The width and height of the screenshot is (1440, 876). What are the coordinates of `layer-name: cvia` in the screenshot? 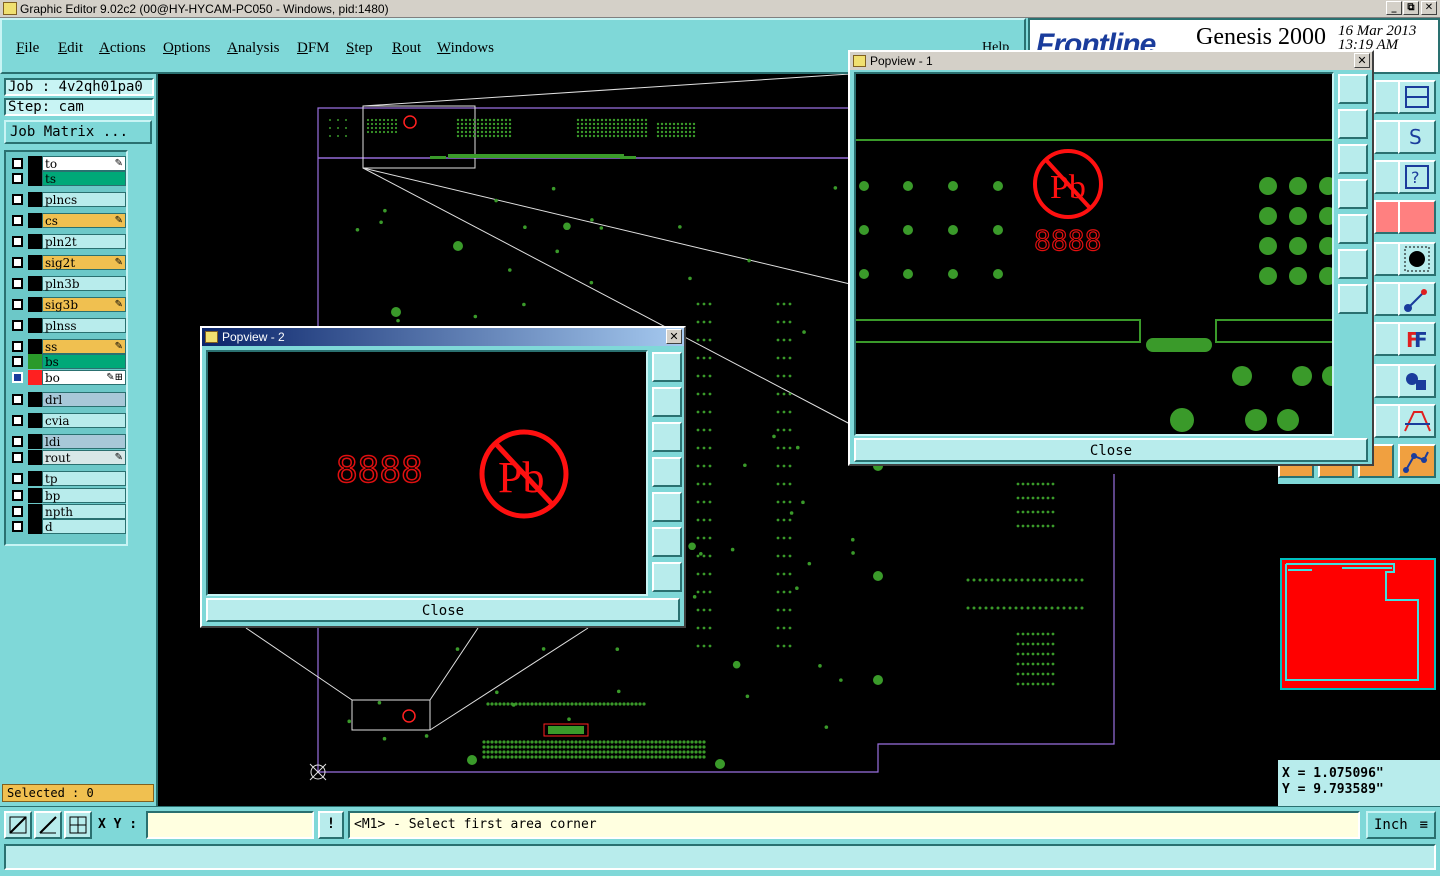 It's located at (84, 420).